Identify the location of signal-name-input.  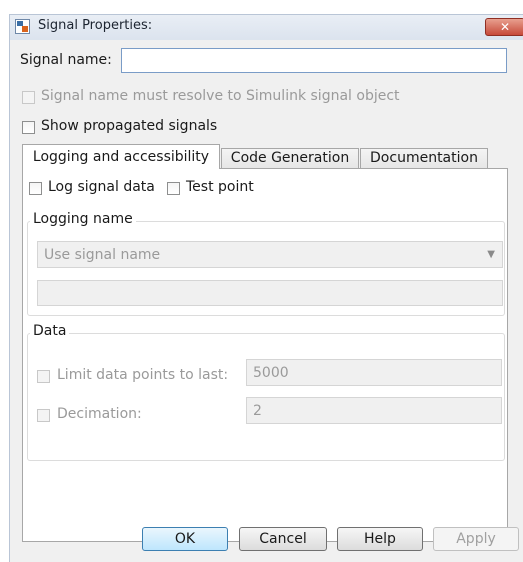
(314, 60).